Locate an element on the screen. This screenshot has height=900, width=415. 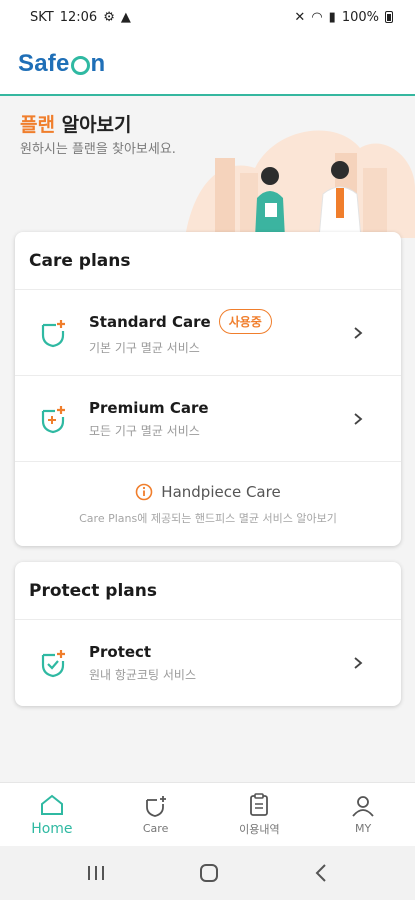
standard-care-subtitle: 기본 기구 멸균 서비스 is located at coordinates (144, 348).